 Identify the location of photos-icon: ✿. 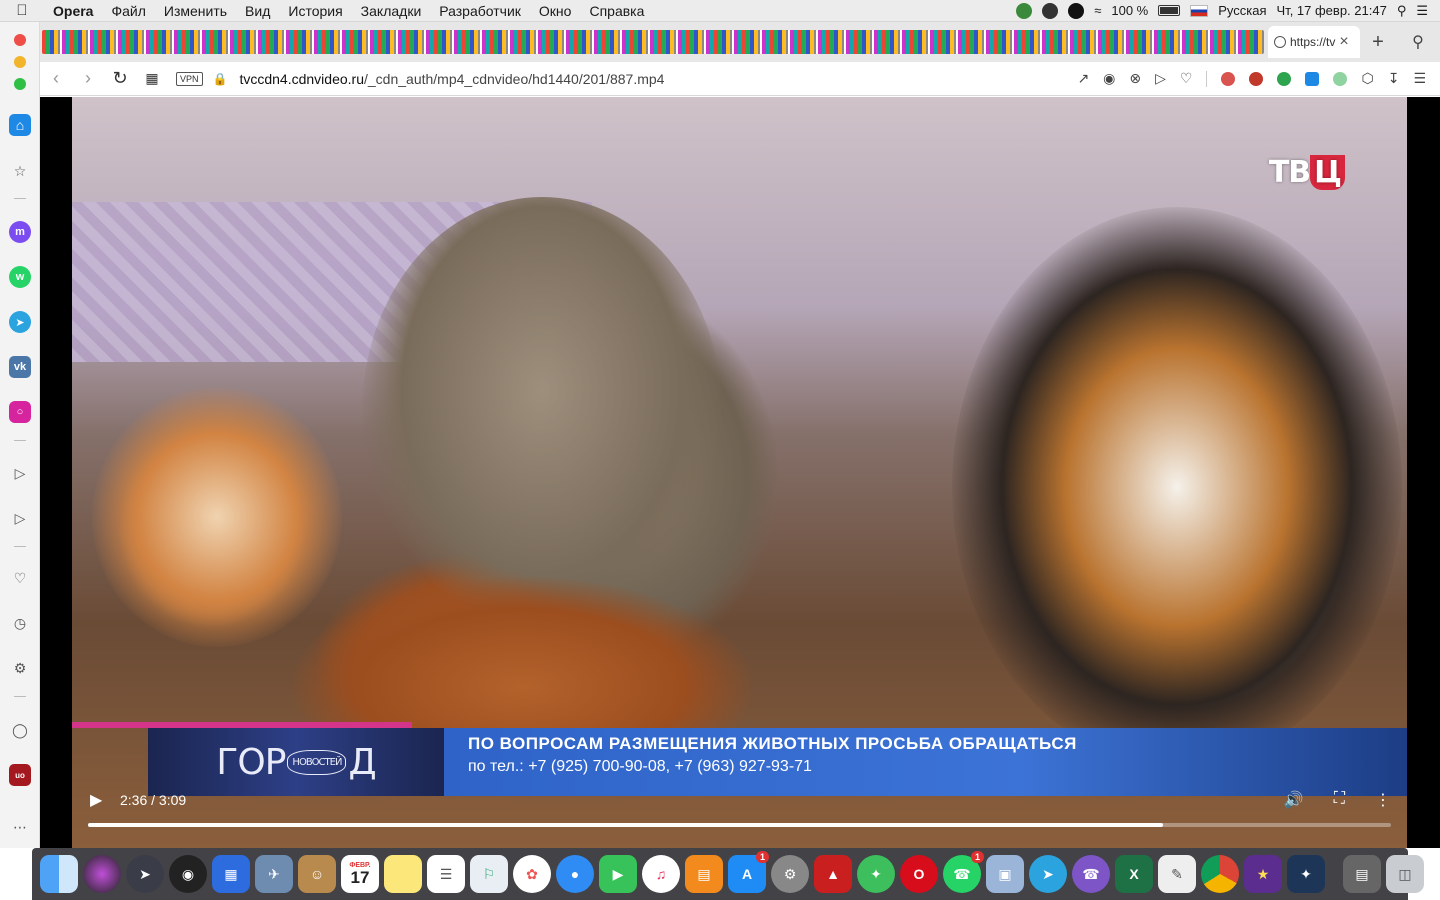
(532, 874).